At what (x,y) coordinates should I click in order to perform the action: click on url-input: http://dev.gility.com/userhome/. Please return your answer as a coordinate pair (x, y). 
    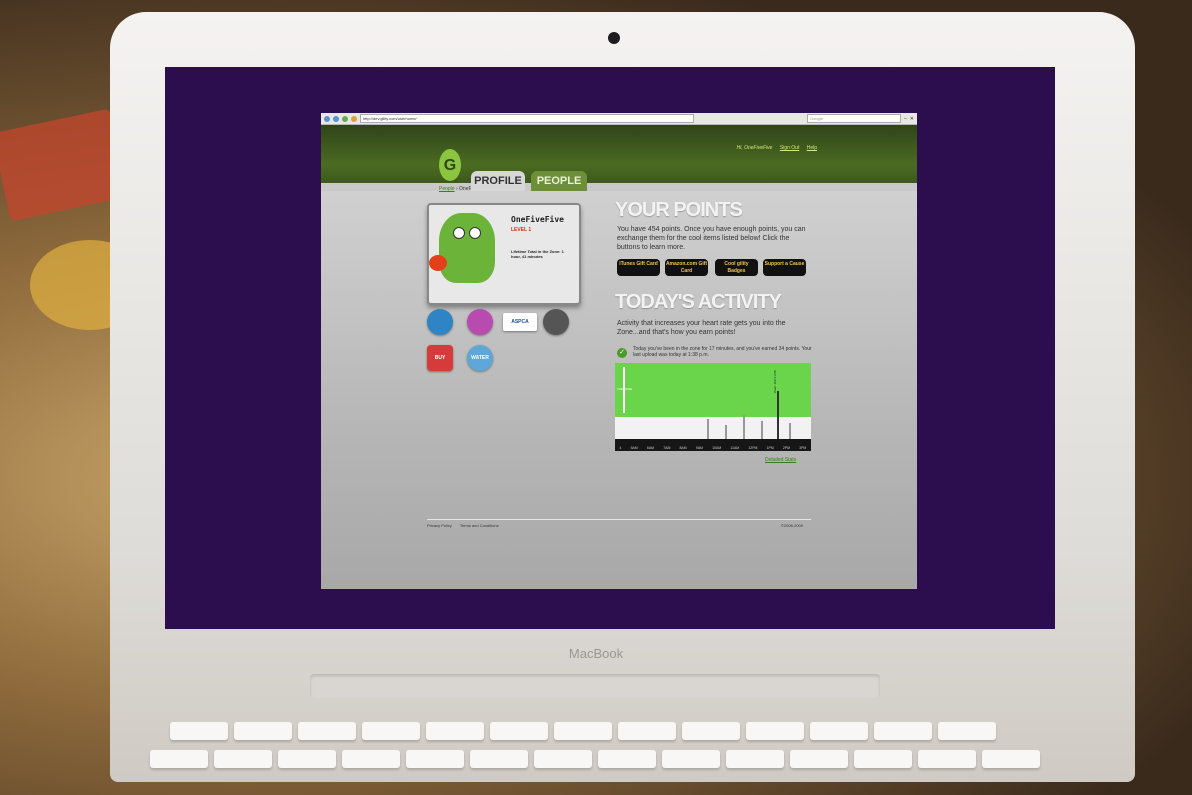
    Looking at the image, I should click on (527, 118).